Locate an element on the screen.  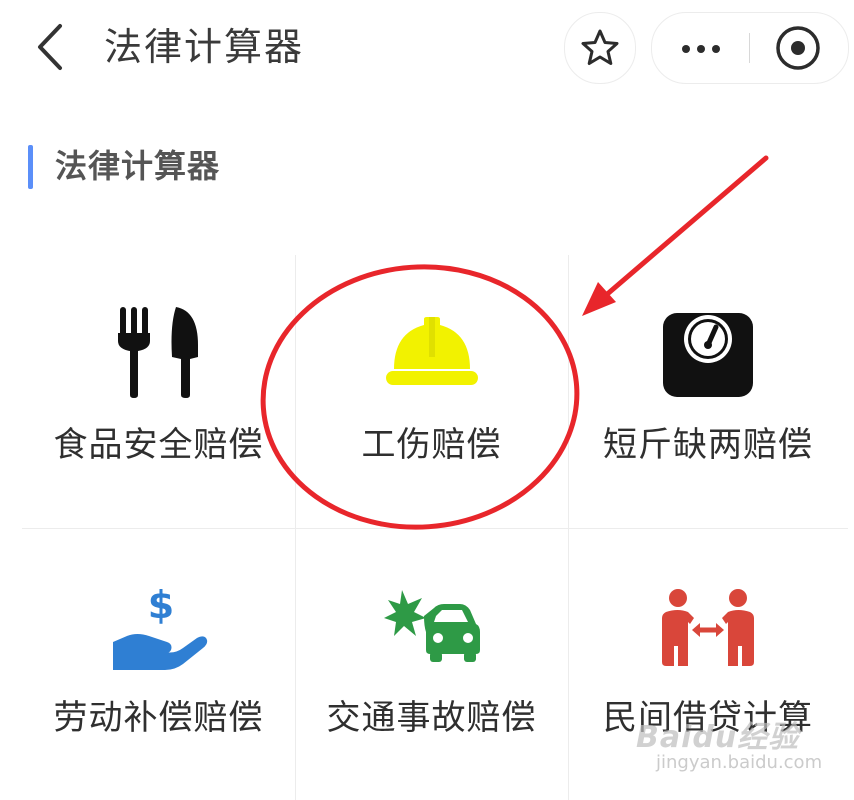
calculator-label: 工伤赔偿 is located at coordinates (431, 445).